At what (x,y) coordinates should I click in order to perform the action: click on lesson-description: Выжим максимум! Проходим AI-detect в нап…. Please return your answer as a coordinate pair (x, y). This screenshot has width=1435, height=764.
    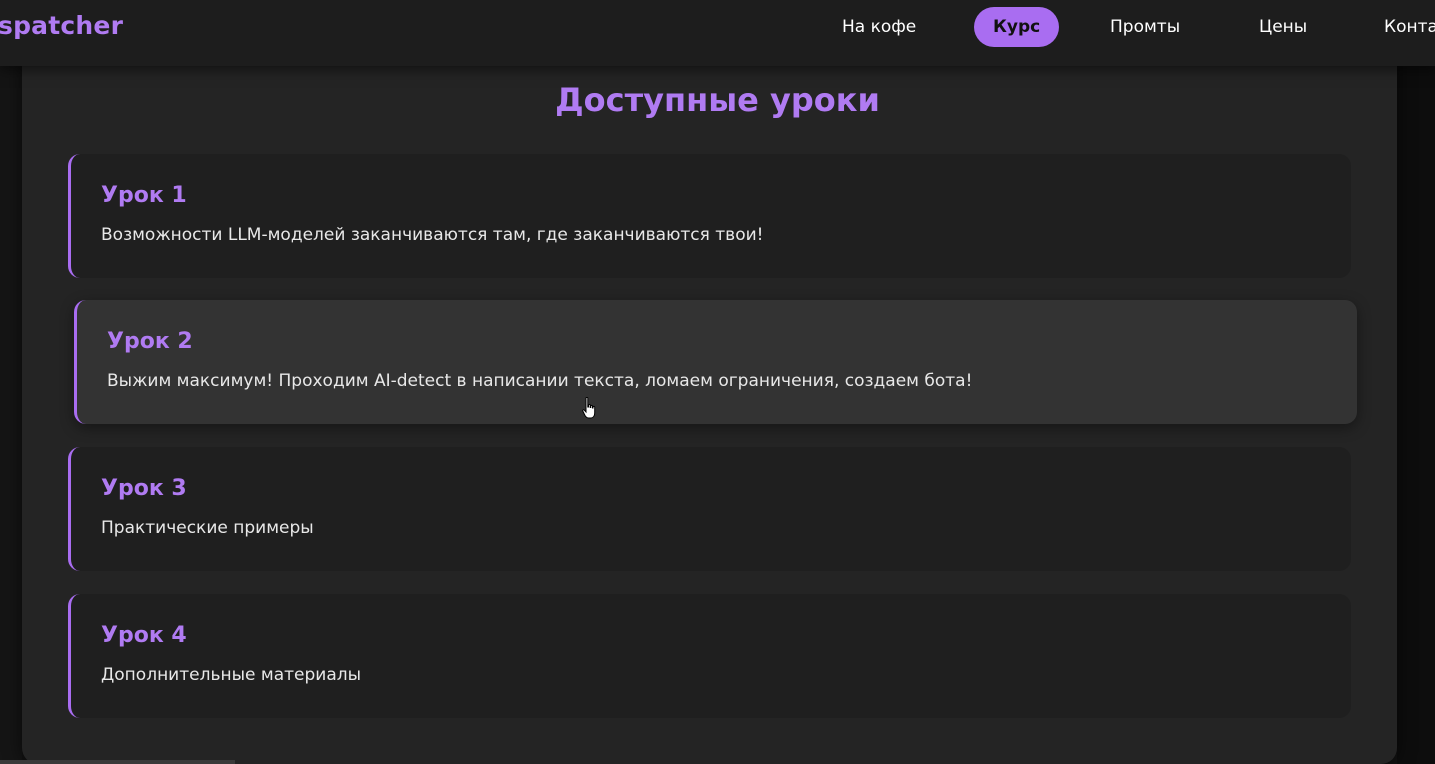
    Looking at the image, I should click on (540, 381).